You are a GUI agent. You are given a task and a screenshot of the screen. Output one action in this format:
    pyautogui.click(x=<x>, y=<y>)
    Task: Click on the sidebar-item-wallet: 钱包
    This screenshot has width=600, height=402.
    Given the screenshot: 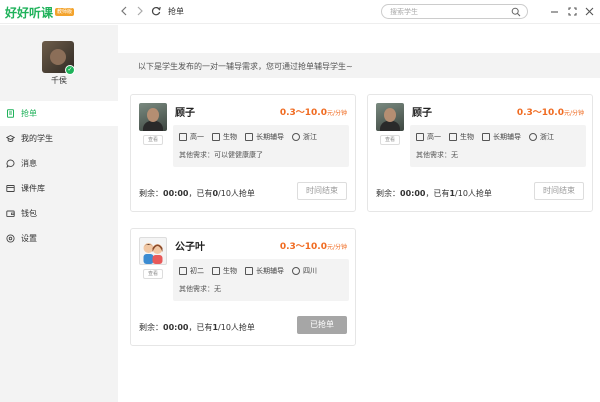 What is the action you would take?
    pyautogui.click(x=59, y=213)
    